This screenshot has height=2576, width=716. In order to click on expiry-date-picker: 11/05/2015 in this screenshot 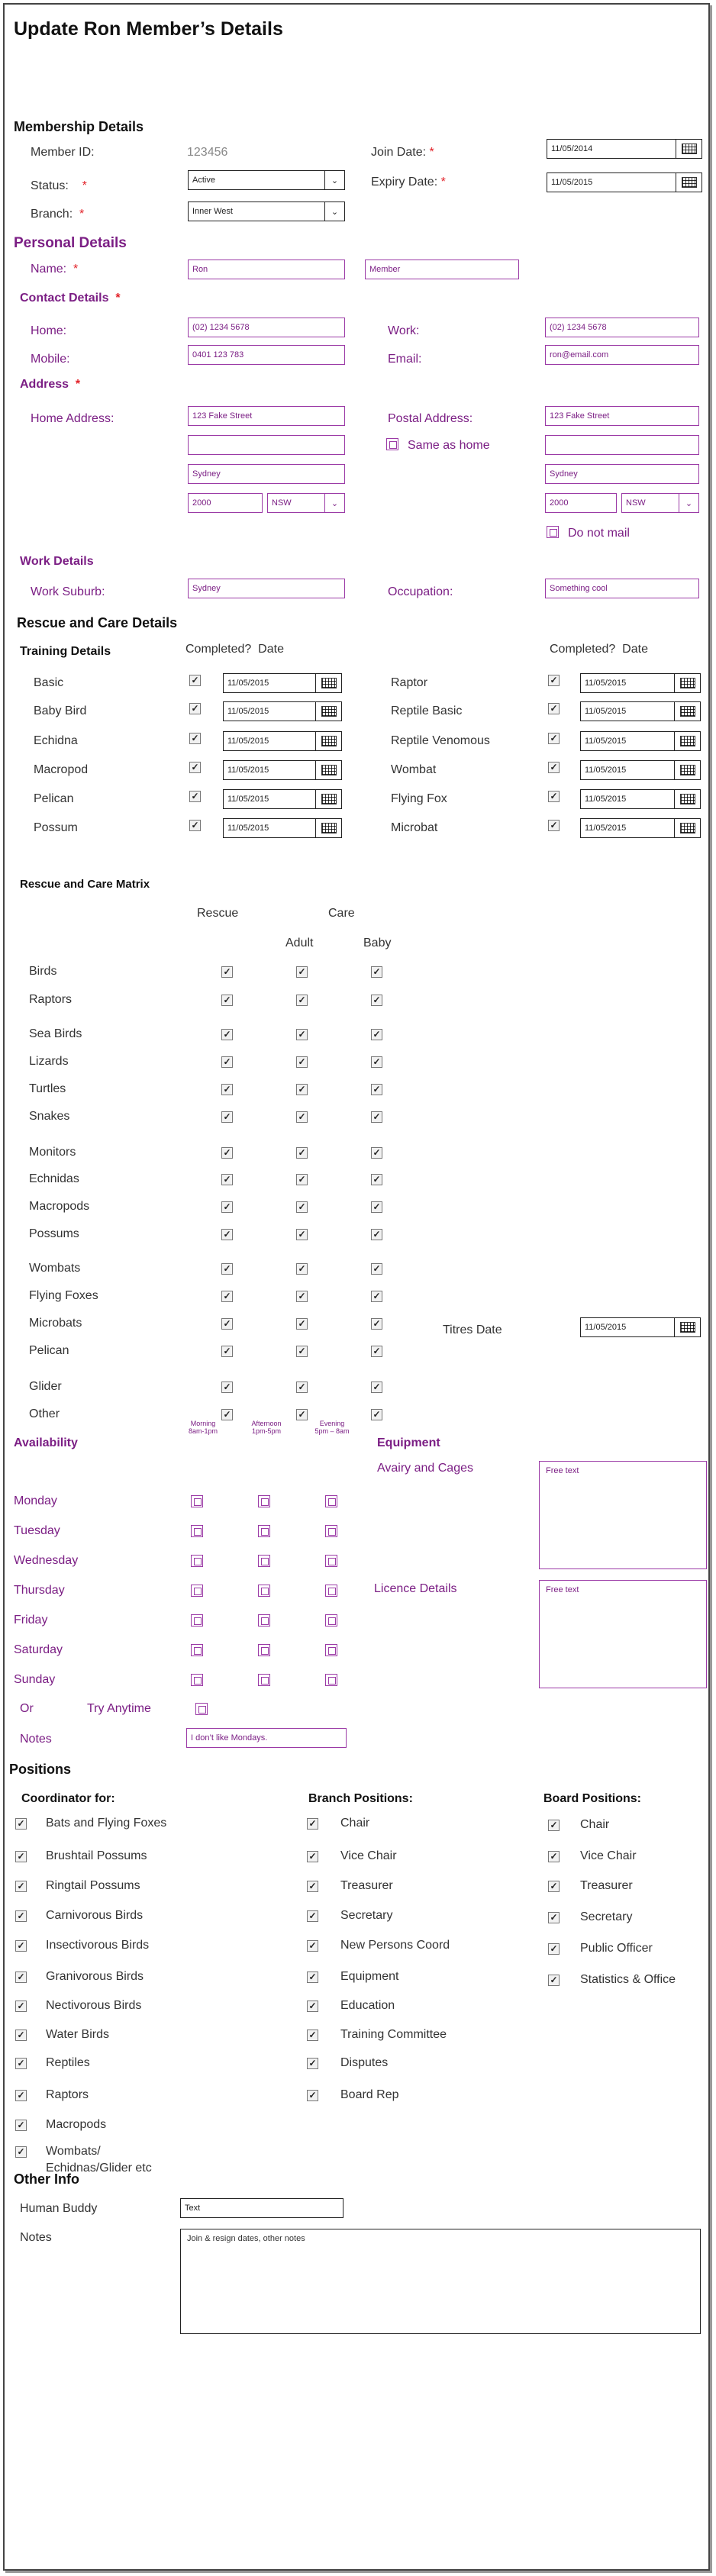, I will do `click(625, 182)`.